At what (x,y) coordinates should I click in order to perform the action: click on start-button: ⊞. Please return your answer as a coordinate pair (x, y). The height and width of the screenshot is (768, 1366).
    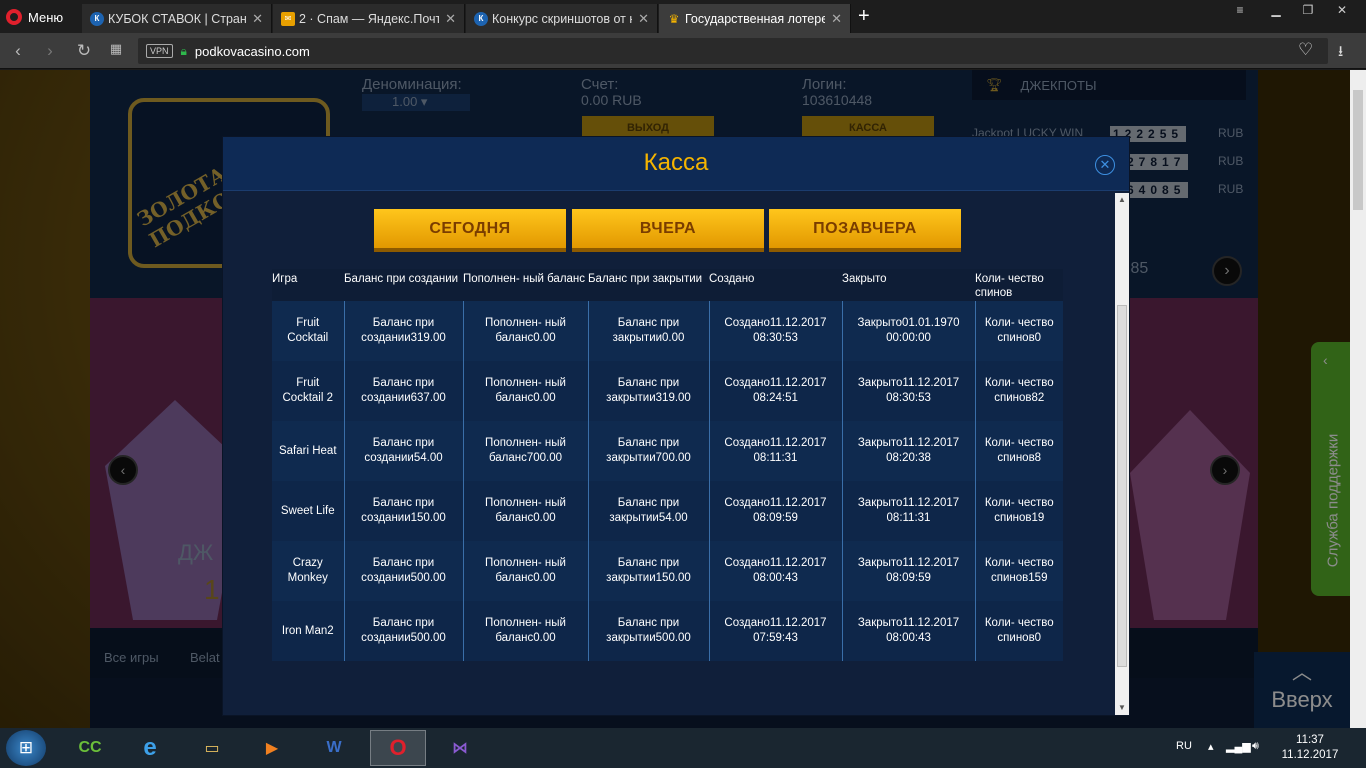
    Looking at the image, I should click on (26, 748).